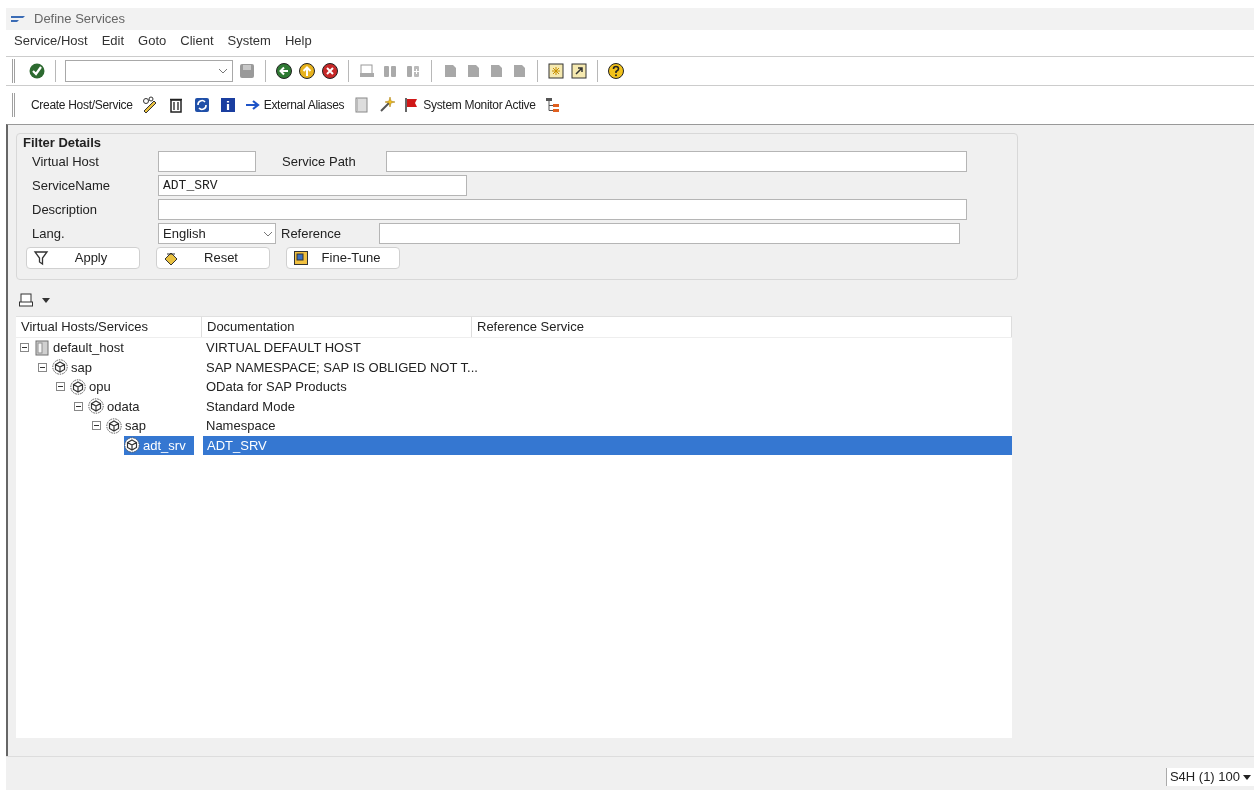  Describe the element at coordinates (88, 348) in the screenshot. I see `node-label: default_host` at that location.